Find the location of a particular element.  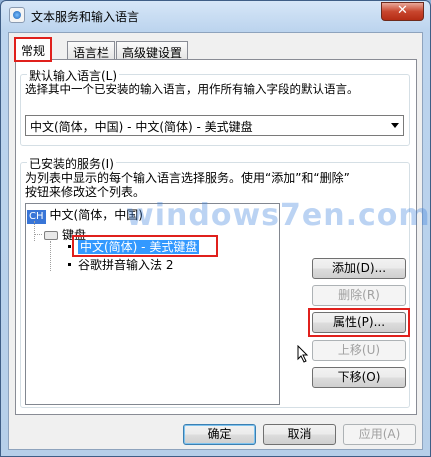

tab-advanced-key-settings: 高级键设置 is located at coordinates (152, 50).